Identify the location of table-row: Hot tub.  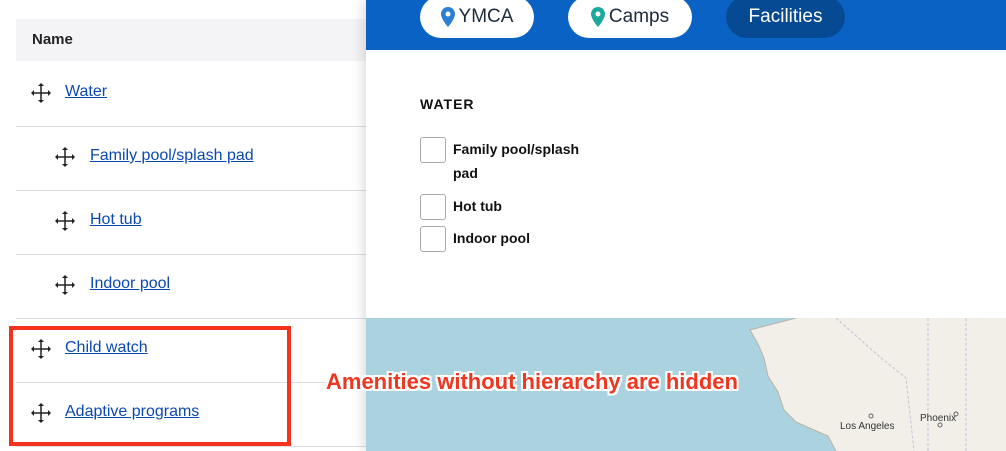
(191, 223).